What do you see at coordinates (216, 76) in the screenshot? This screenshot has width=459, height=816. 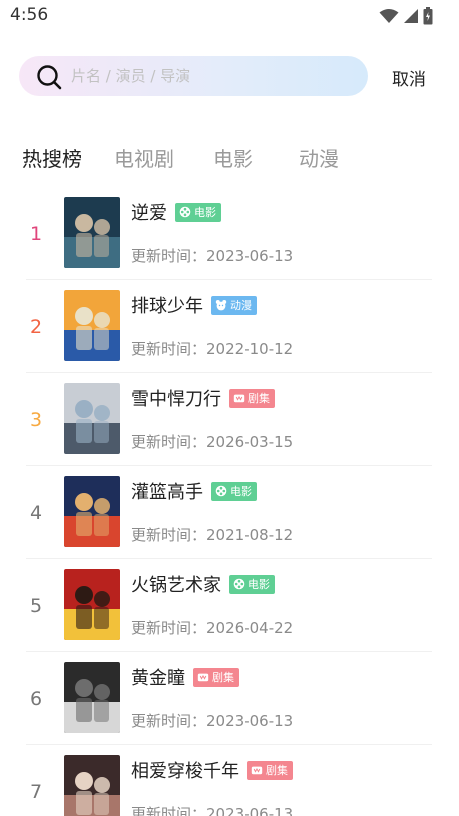 I see `search-input` at bounding box center [216, 76].